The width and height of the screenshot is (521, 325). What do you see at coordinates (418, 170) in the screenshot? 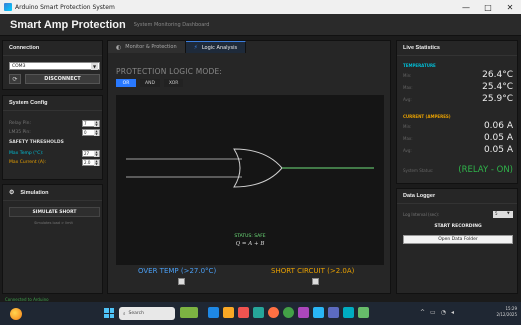
I see `system-status-label: System Status:` at bounding box center [418, 170].